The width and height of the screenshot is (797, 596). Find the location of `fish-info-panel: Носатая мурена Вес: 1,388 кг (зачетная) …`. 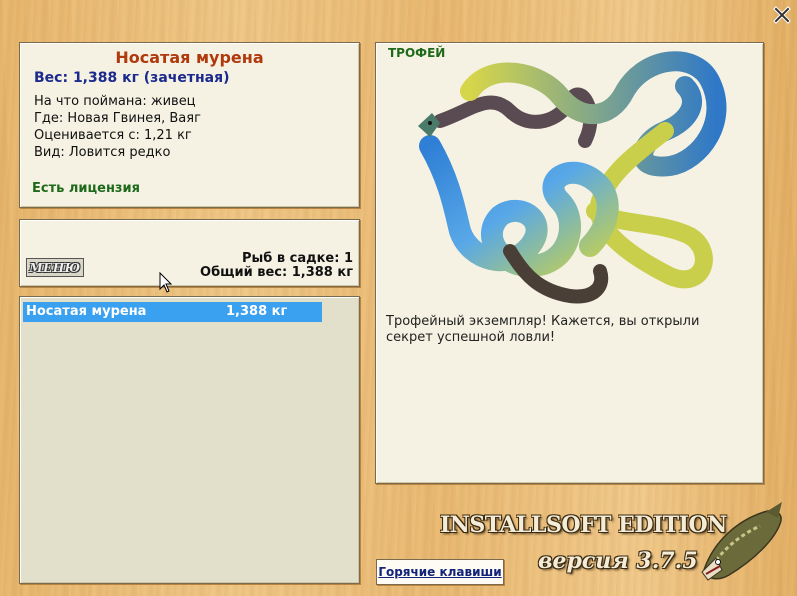

fish-info-panel: Носатая мурена Вес: 1,388 кг (зачетная) … is located at coordinates (189, 125).